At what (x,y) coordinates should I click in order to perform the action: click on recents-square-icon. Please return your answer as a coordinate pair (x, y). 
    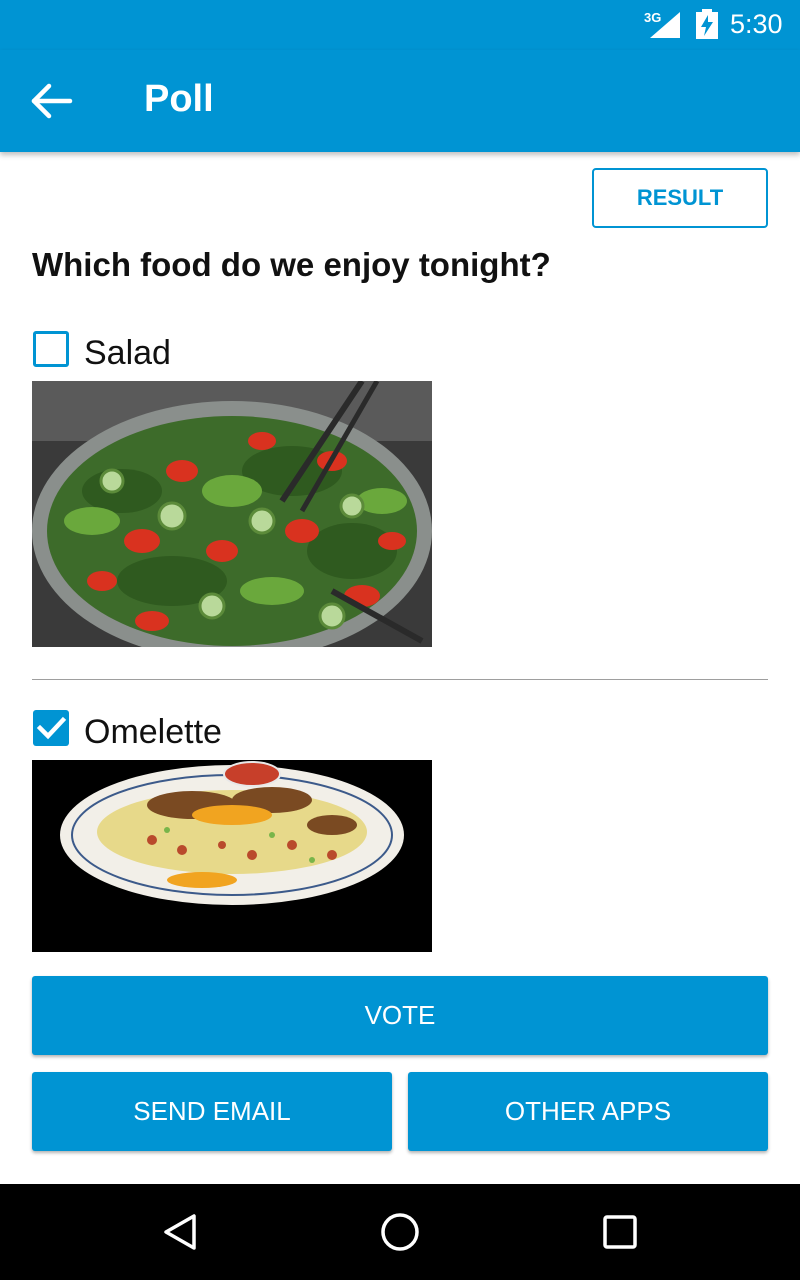
    Looking at the image, I should click on (620, 1232).